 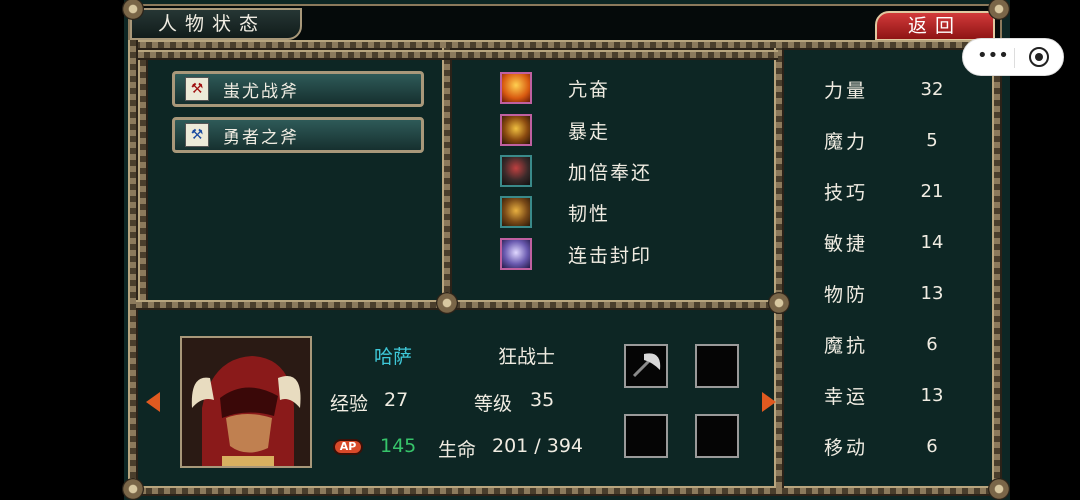 What do you see at coordinates (555, 88) in the screenshot?
I see `skill-item-1: 亢奋` at bounding box center [555, 88].